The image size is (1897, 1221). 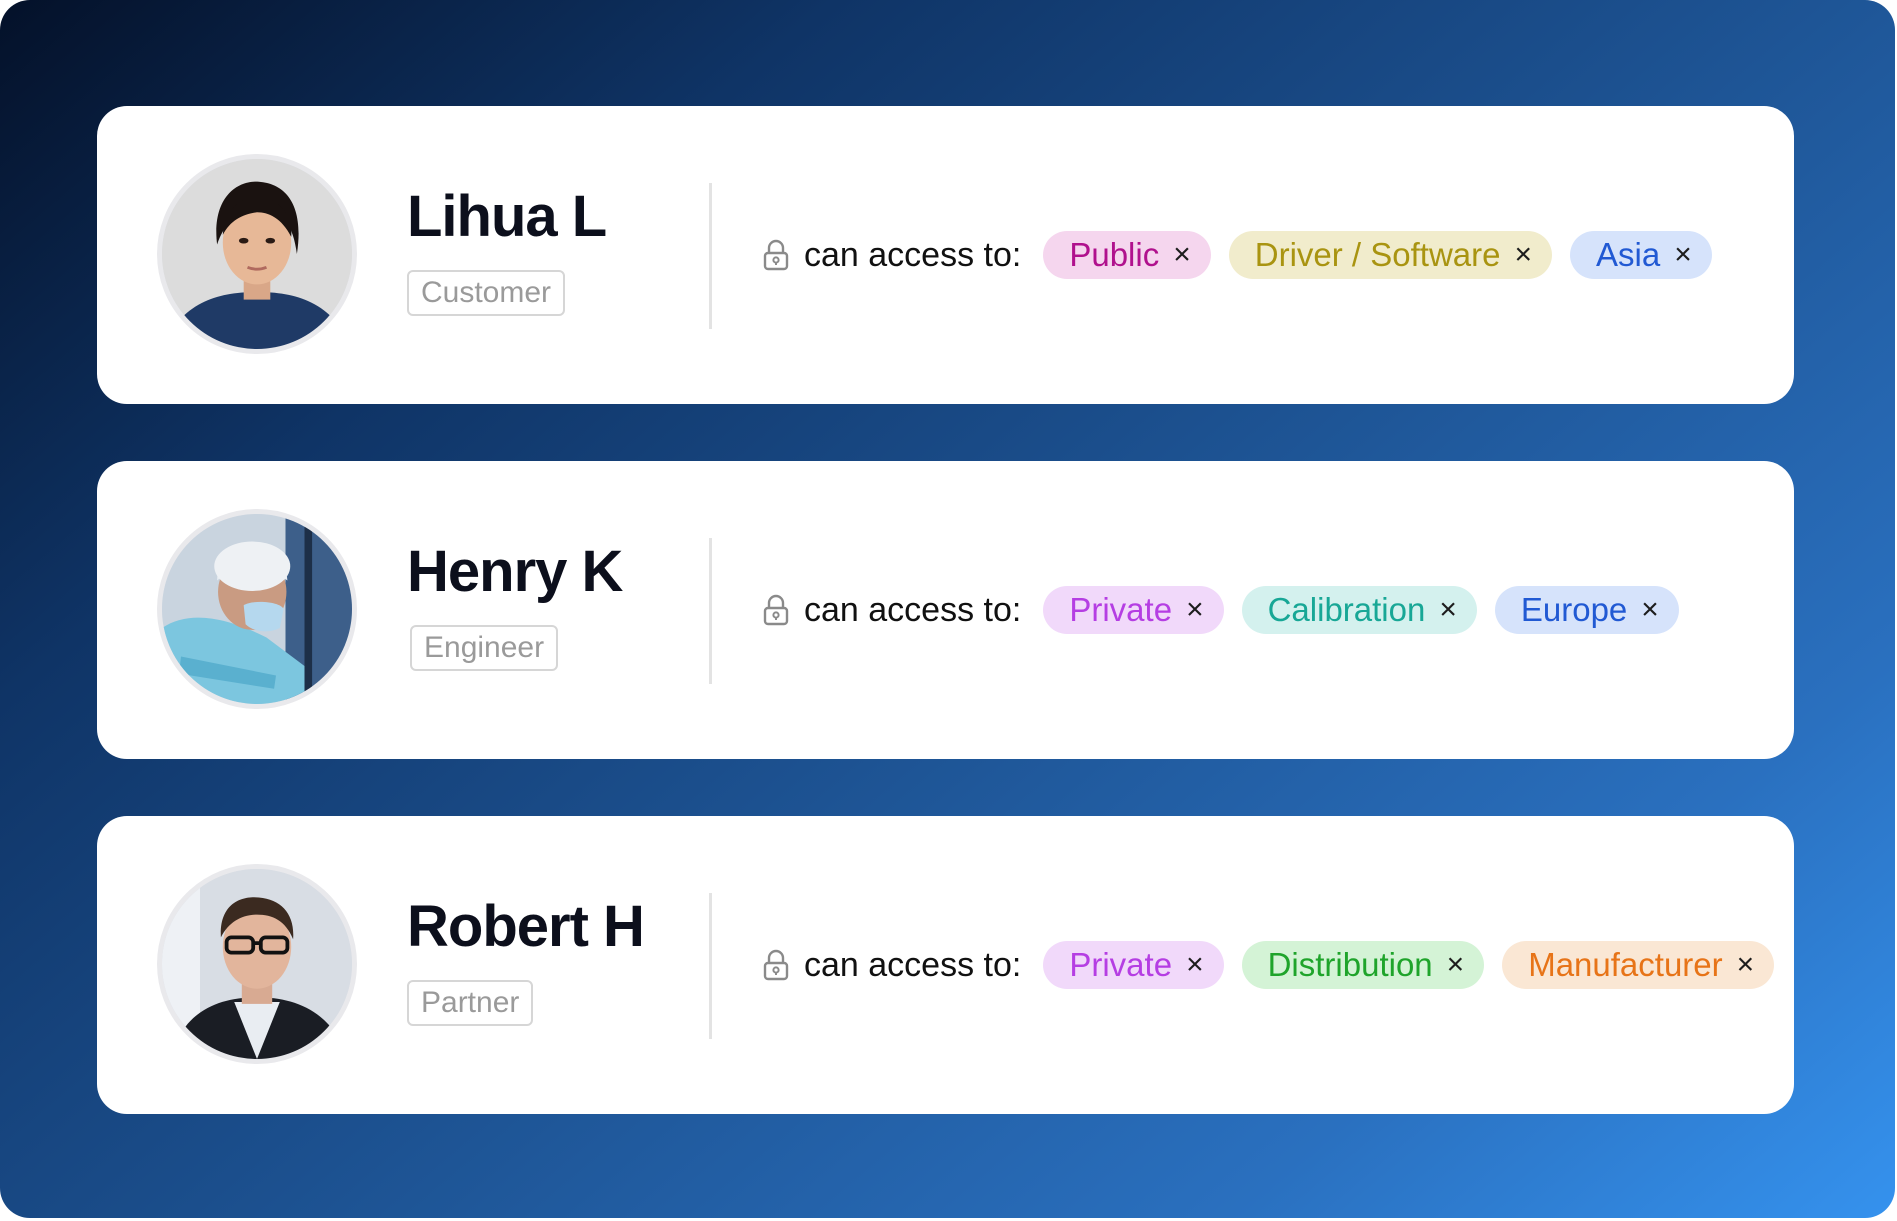 I want to click on tag-distribution: Distribution ×, so click(x=1363, y=965).